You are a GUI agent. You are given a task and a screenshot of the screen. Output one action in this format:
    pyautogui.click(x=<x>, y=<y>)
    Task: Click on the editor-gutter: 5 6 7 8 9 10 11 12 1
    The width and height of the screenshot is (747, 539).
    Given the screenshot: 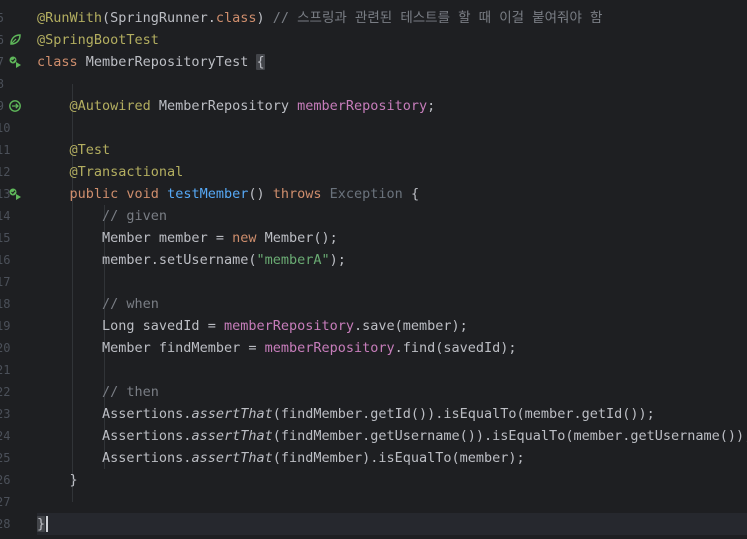 What is the action you would take?
    pyautogui.click(x=18, y=269)
    